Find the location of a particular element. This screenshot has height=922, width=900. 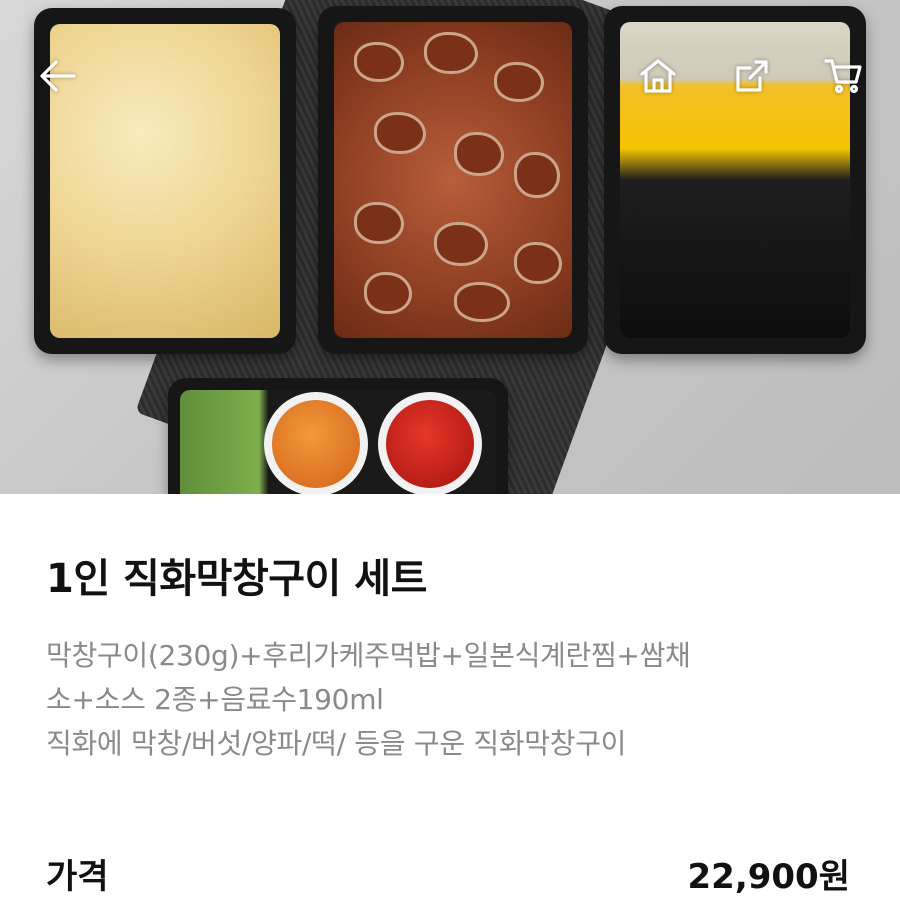

price-value: 22,900원 is located at coordinates (768, 877).